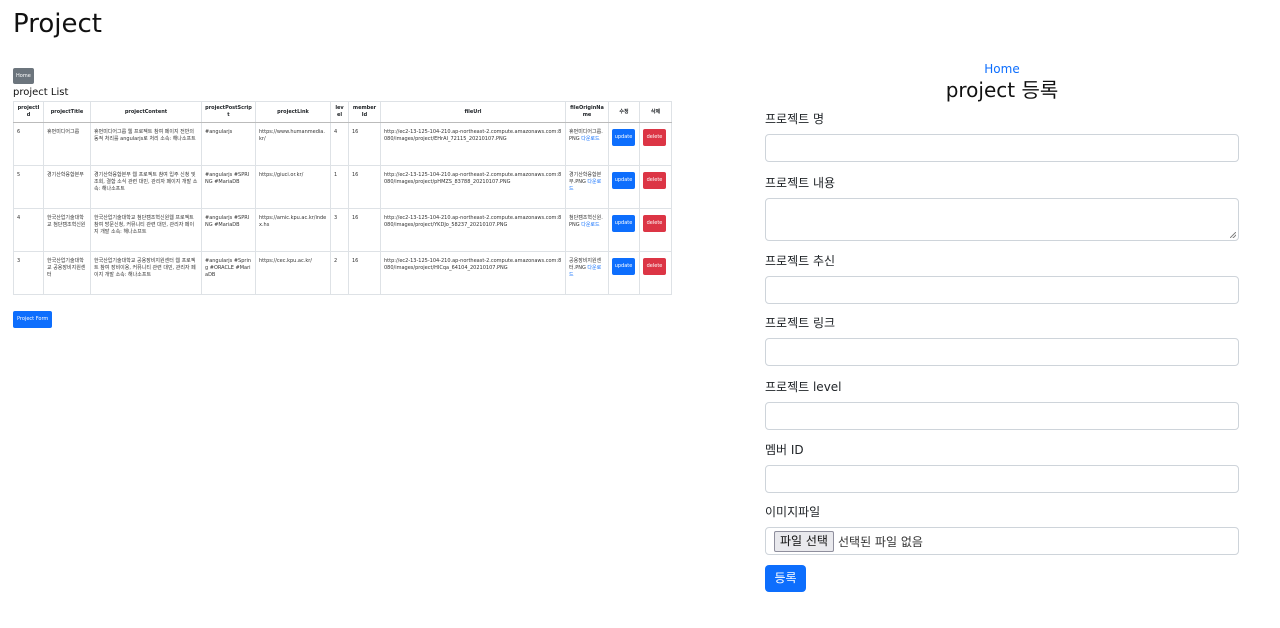 The width and height of the screenshot is (1280, 628). What do you see at coordinates (800, 183) in the screenshot?
I see `project-content-label: 프로젝트 내용` at bounding box center [800, 183].